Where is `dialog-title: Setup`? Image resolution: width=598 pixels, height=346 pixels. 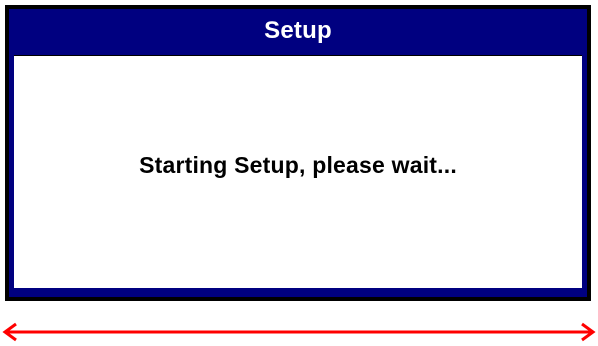 dialog-title: Setup is located at coordinates (298, 30).